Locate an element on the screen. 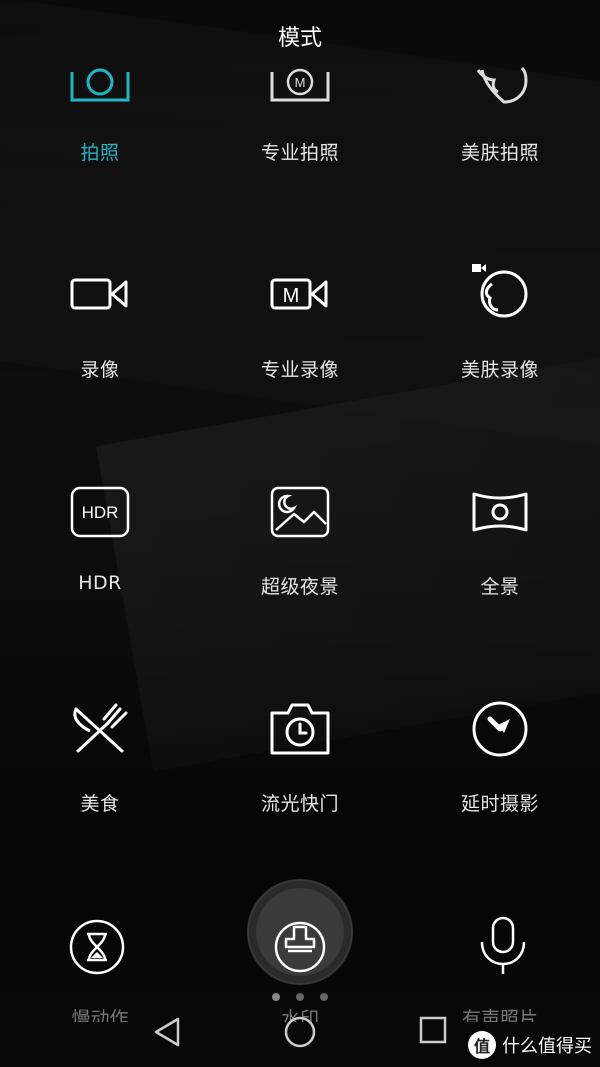 This screenshot has width=600, height=1067. audio-photo-button is located at coordinates (503, 945).